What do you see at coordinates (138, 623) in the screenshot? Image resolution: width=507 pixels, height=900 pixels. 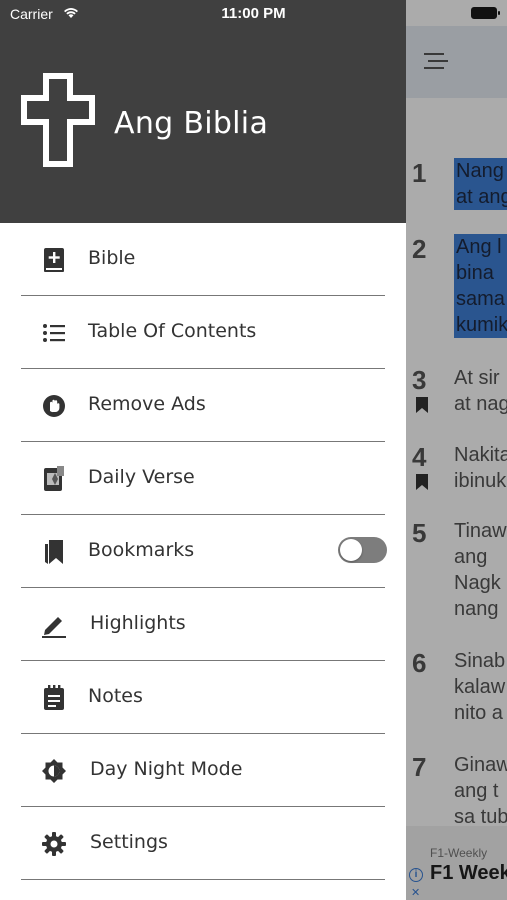 I see `menu-label: Highlights` at bounding box center [138, 623].